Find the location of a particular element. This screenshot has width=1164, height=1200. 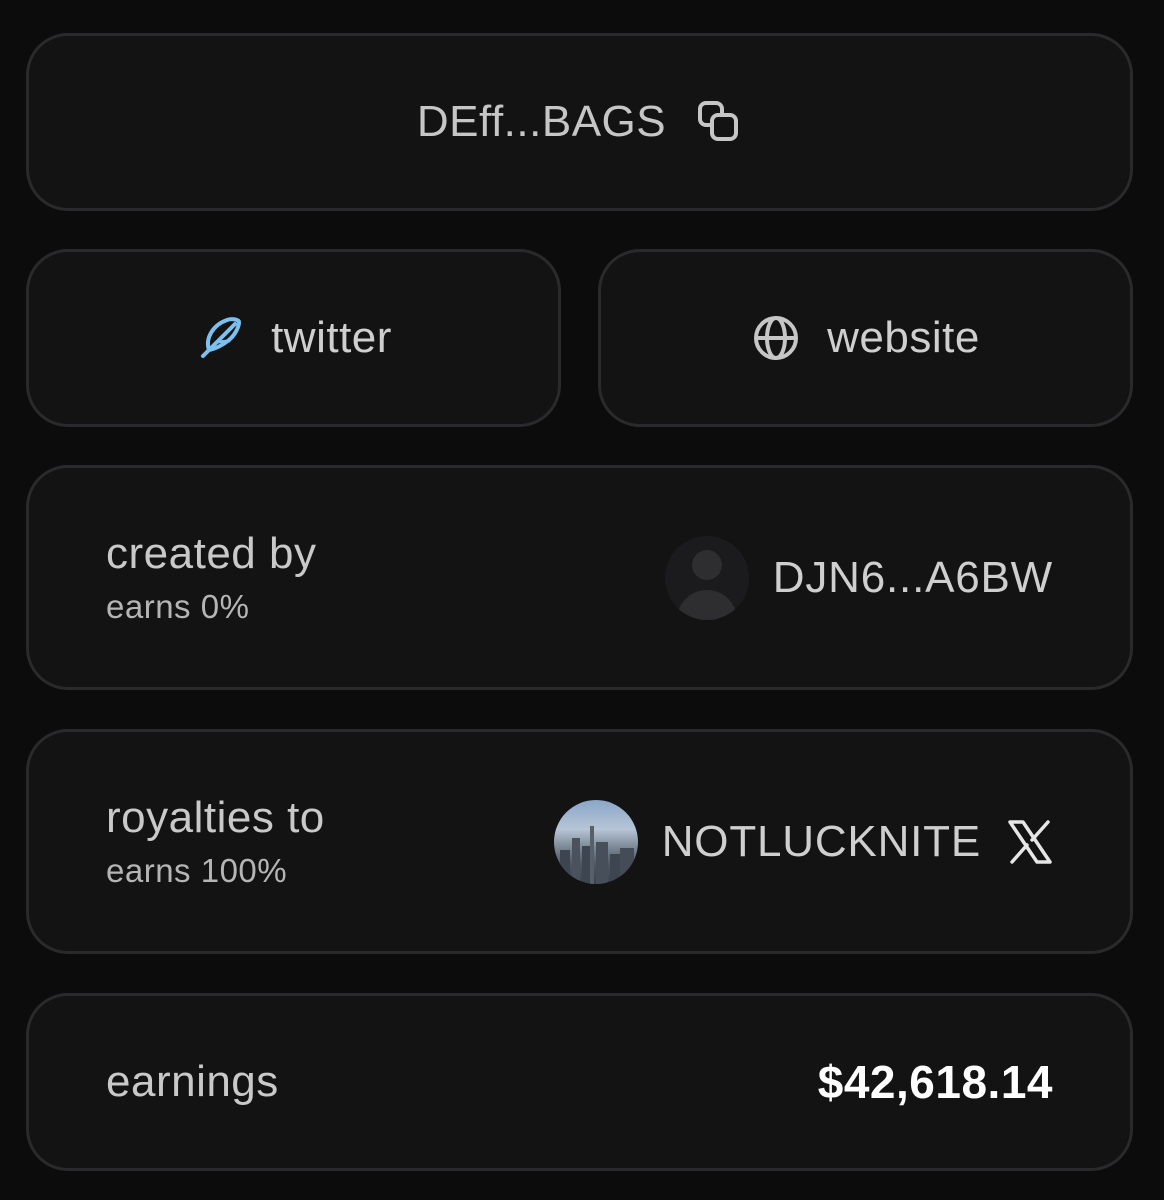

website-button: website is located at coordinates (865, 338).